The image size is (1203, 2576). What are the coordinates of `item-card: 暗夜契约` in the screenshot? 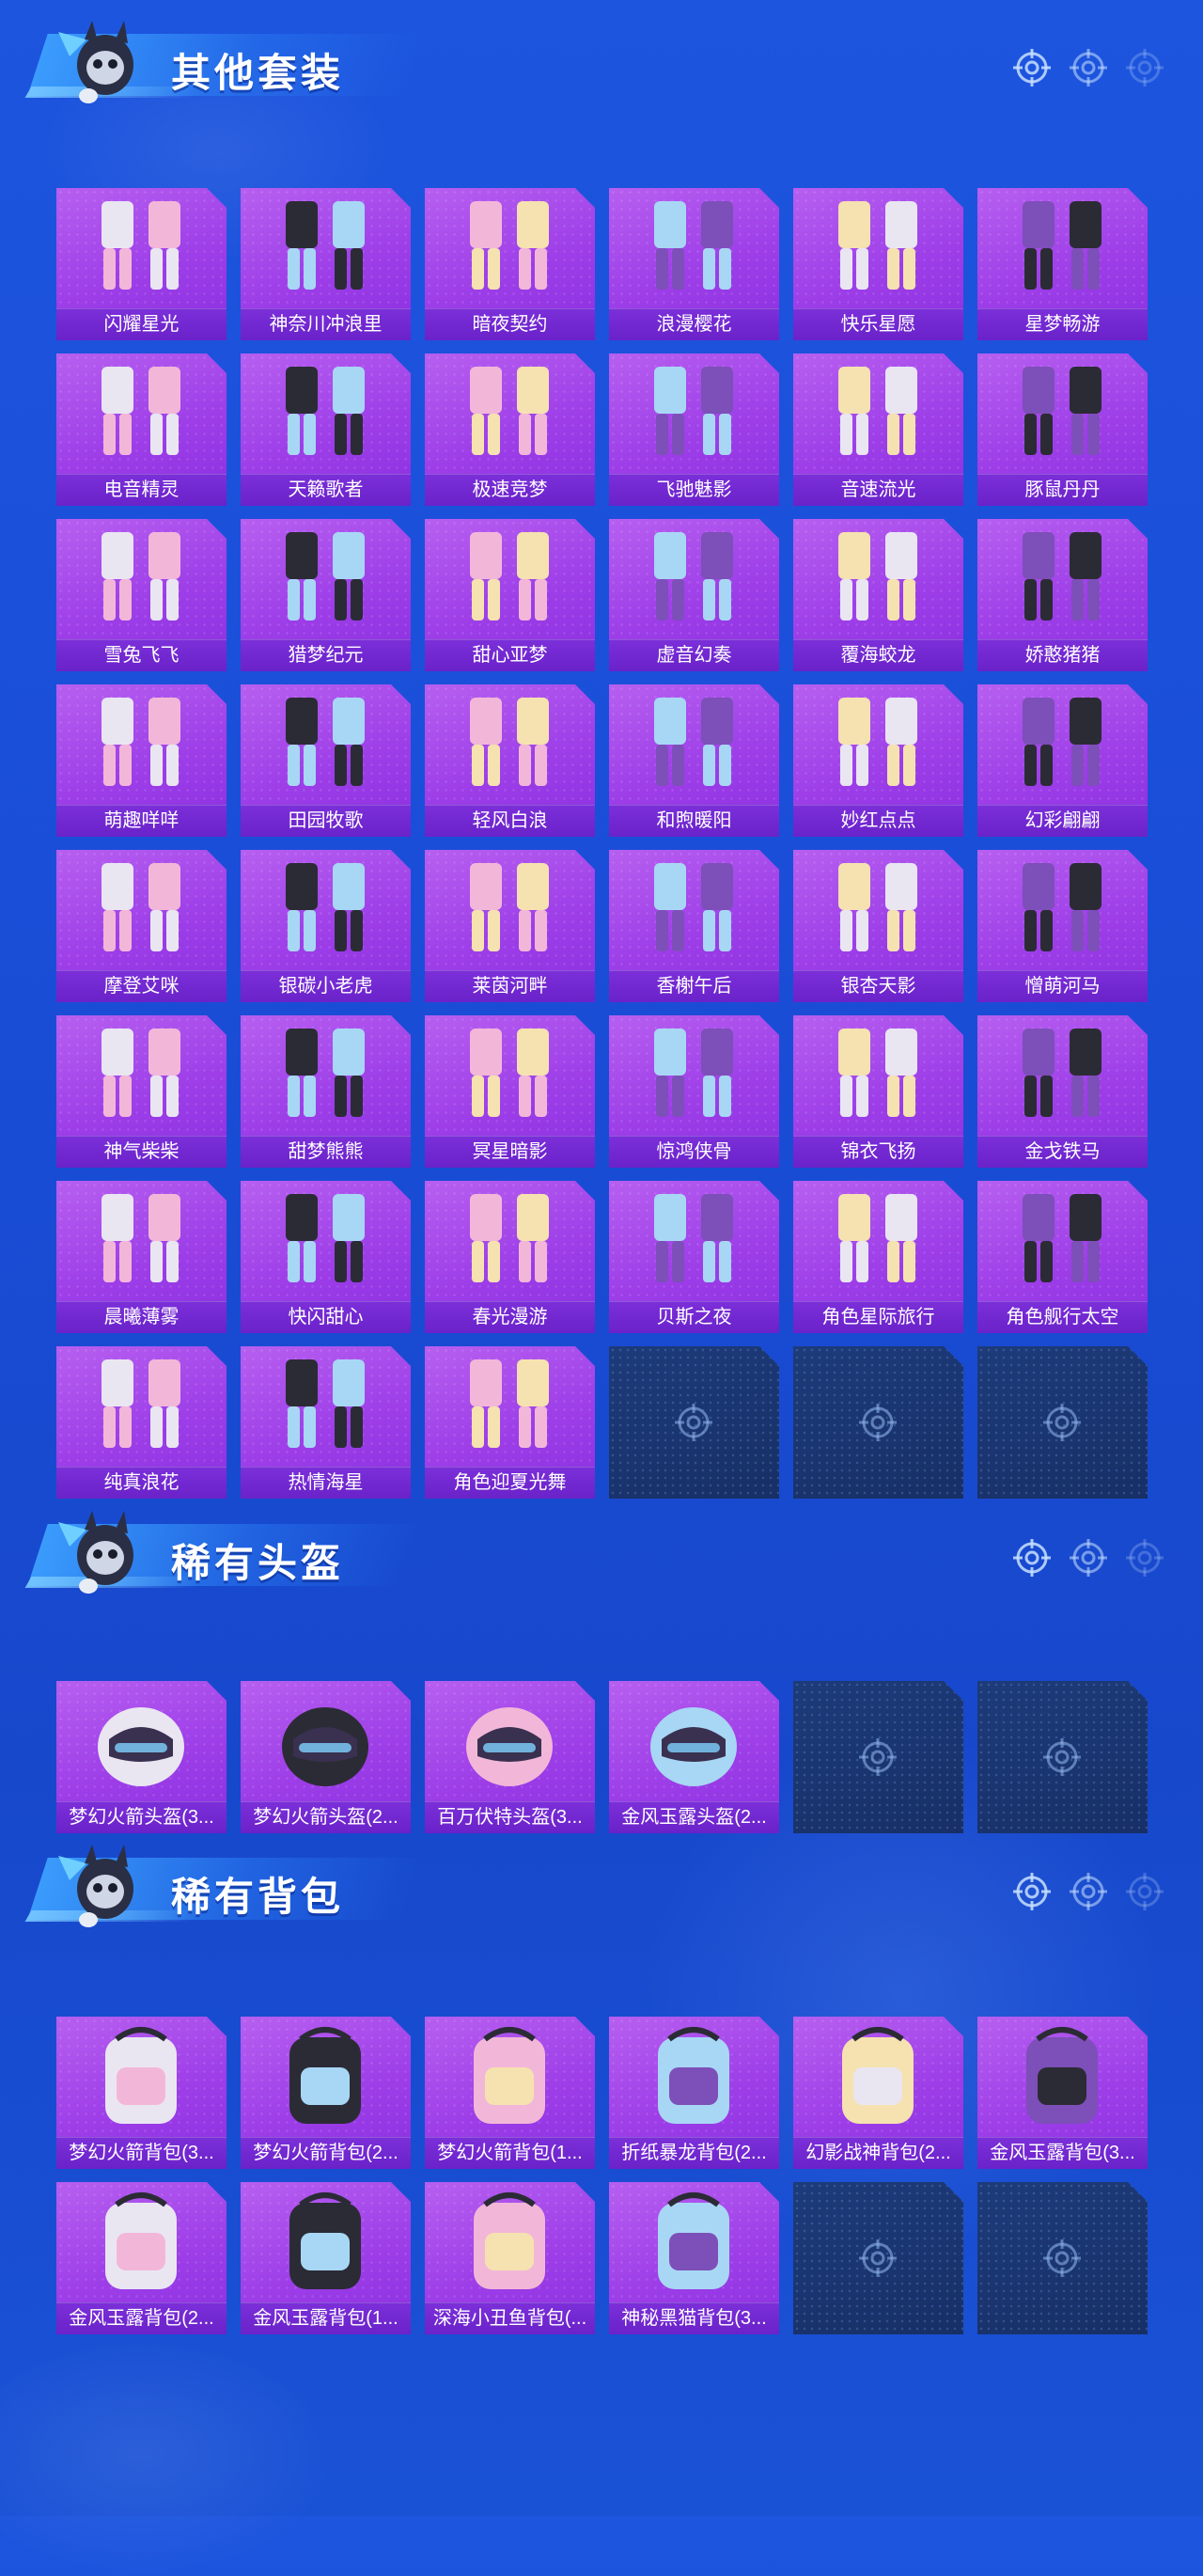 It's located at (510, 264).